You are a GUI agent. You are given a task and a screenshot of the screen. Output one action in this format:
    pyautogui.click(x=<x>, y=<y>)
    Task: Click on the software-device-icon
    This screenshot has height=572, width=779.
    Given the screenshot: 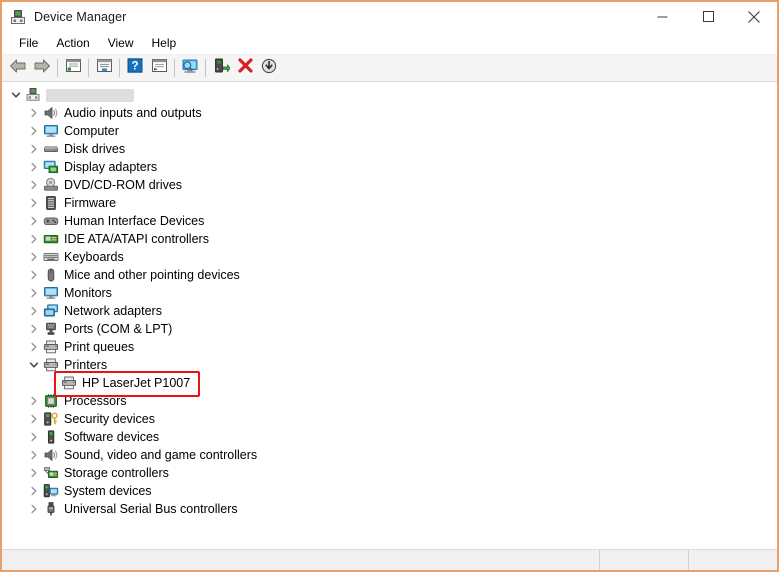 What is the action you would take?
    pyautogui.click(x=51, y=437)
    